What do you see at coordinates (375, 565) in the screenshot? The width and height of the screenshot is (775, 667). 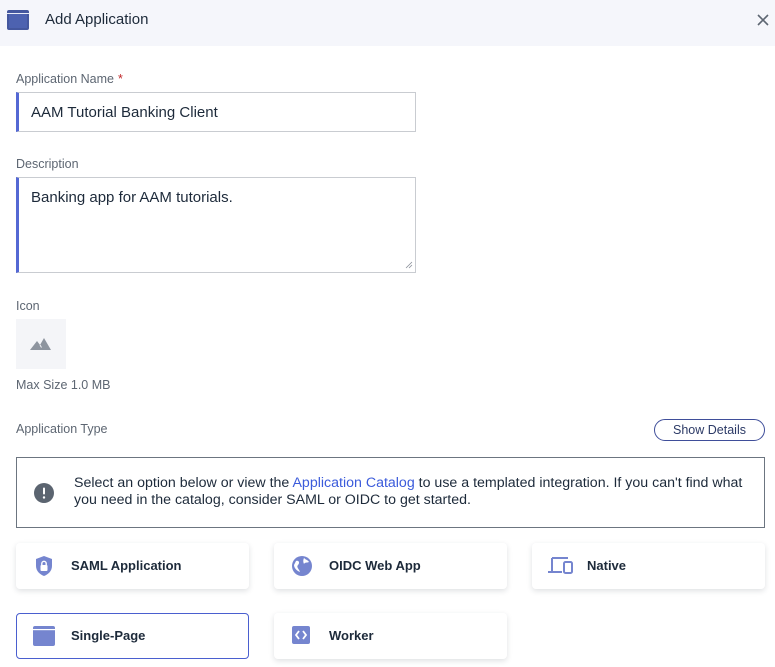 I see `card-label: OIDC Web App` at bounding box center [375, 565].